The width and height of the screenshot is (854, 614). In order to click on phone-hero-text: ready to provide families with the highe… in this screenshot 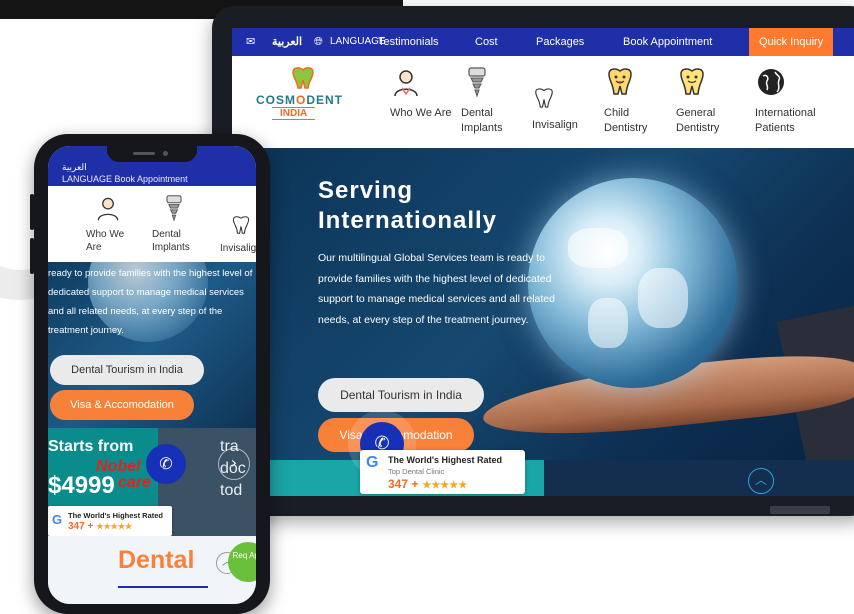, I will do `click(150, 302)`.